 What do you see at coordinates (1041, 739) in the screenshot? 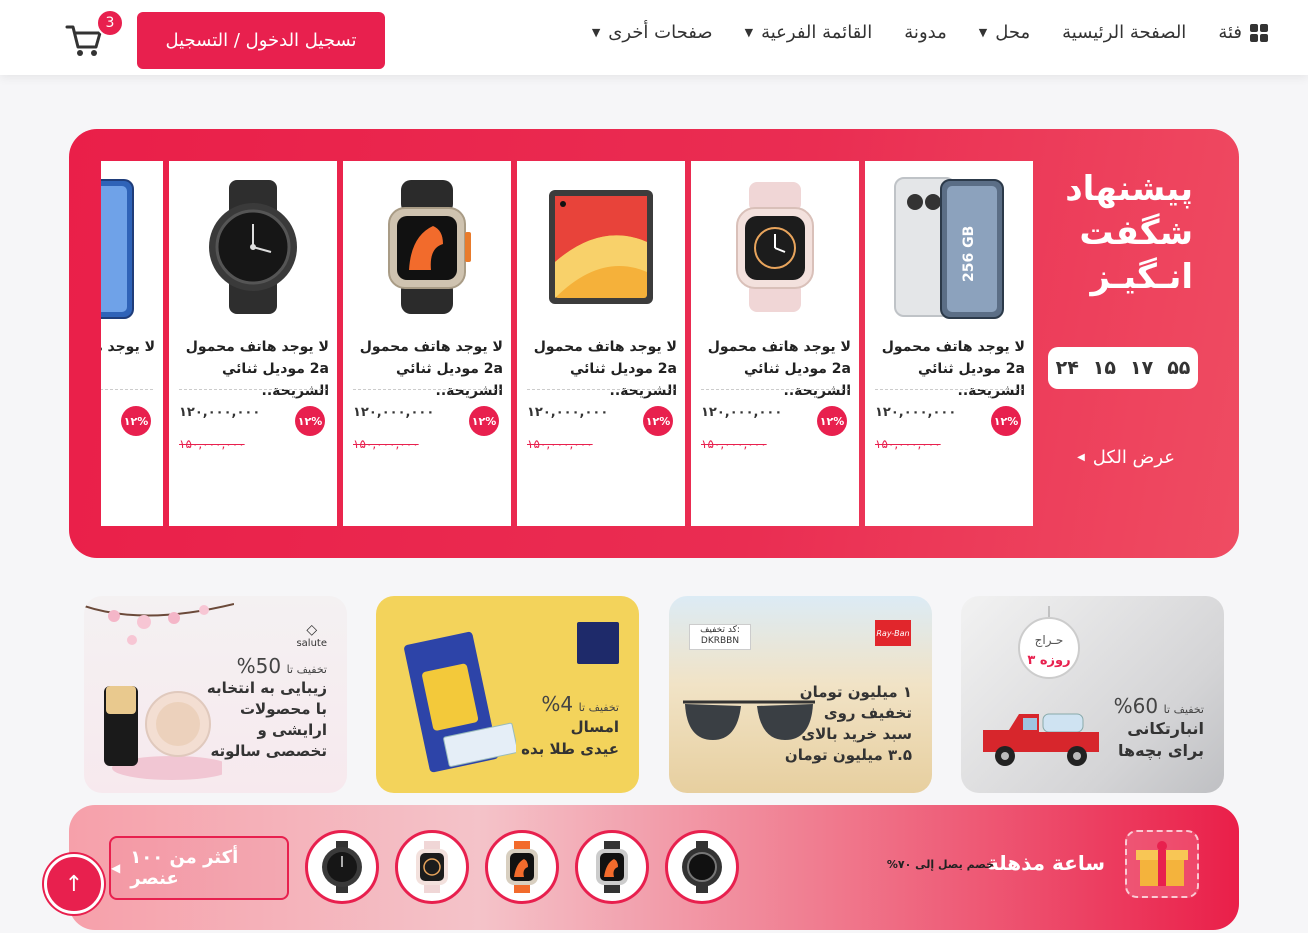
I see `toy-truck-icon` at bounding box center [1041, 739].